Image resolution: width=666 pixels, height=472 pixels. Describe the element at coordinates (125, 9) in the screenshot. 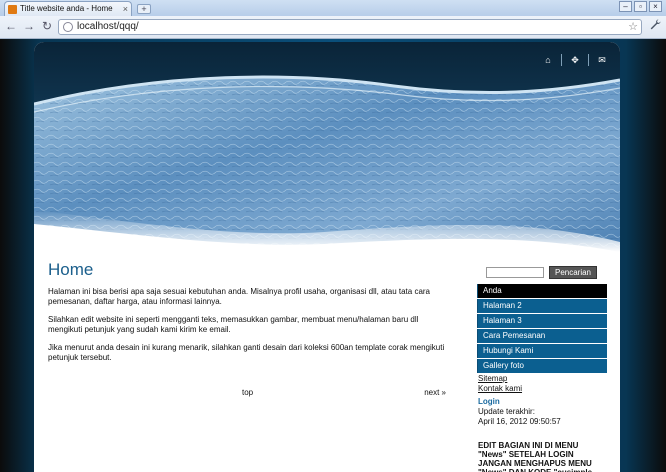

I see `tab-close-icon: ×` at that location.